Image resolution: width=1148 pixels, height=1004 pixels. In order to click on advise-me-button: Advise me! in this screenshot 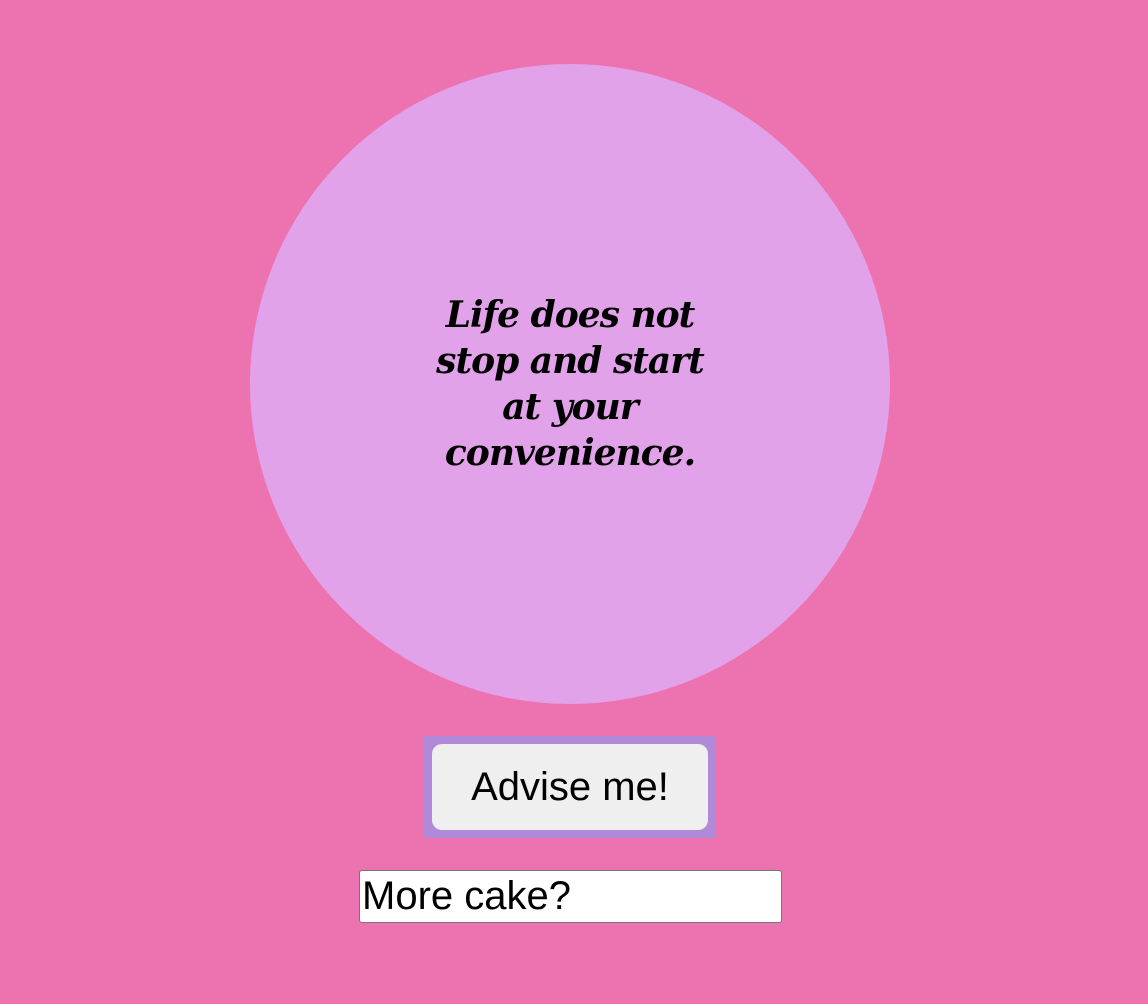, I will do `click(570, 787)`.